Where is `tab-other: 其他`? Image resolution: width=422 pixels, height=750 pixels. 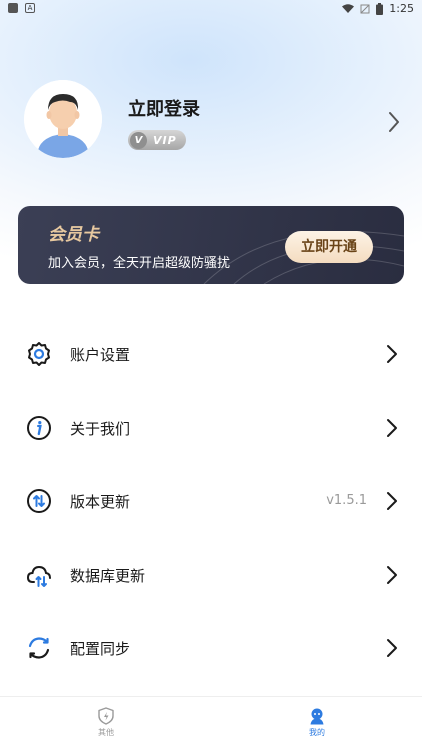 tab-other: 其他 is located at coordinates (106, 722).